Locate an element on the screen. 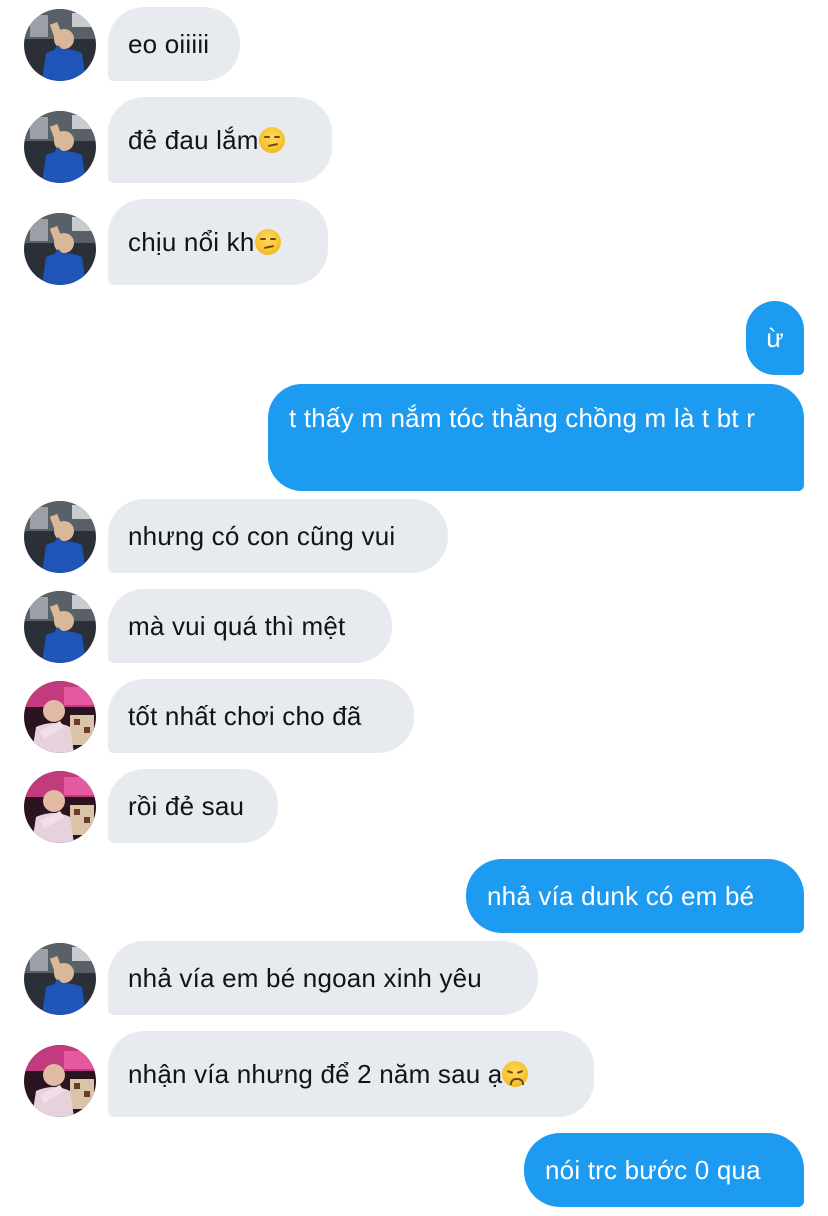  message-bubble: nhận vía nhưng để 2 năm sau ạ is located at coordinates (351, 1074).